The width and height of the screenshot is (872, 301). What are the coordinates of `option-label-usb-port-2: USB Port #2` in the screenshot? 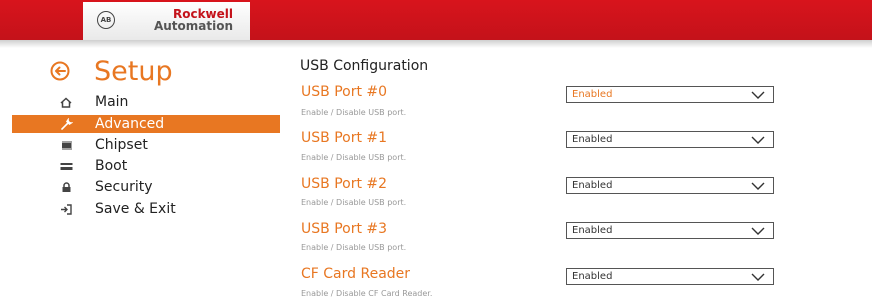 It's located at (344, 184).